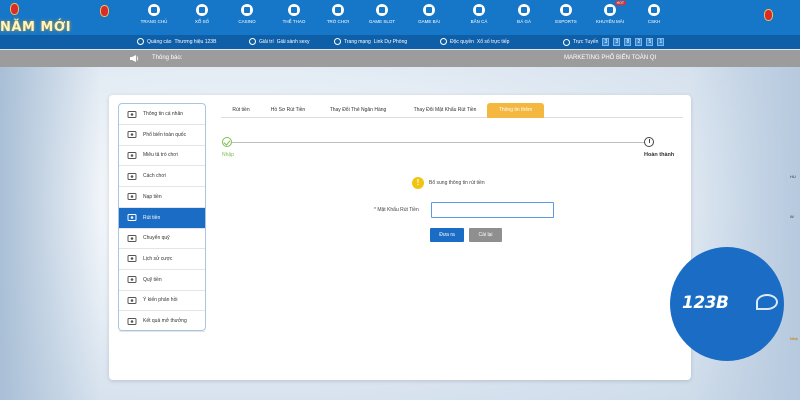 The width and height of the screenshot is (800, 400). Describe the element at coordinates (227, 142) in the screenshot. I see `check-circle-icon` at that location.